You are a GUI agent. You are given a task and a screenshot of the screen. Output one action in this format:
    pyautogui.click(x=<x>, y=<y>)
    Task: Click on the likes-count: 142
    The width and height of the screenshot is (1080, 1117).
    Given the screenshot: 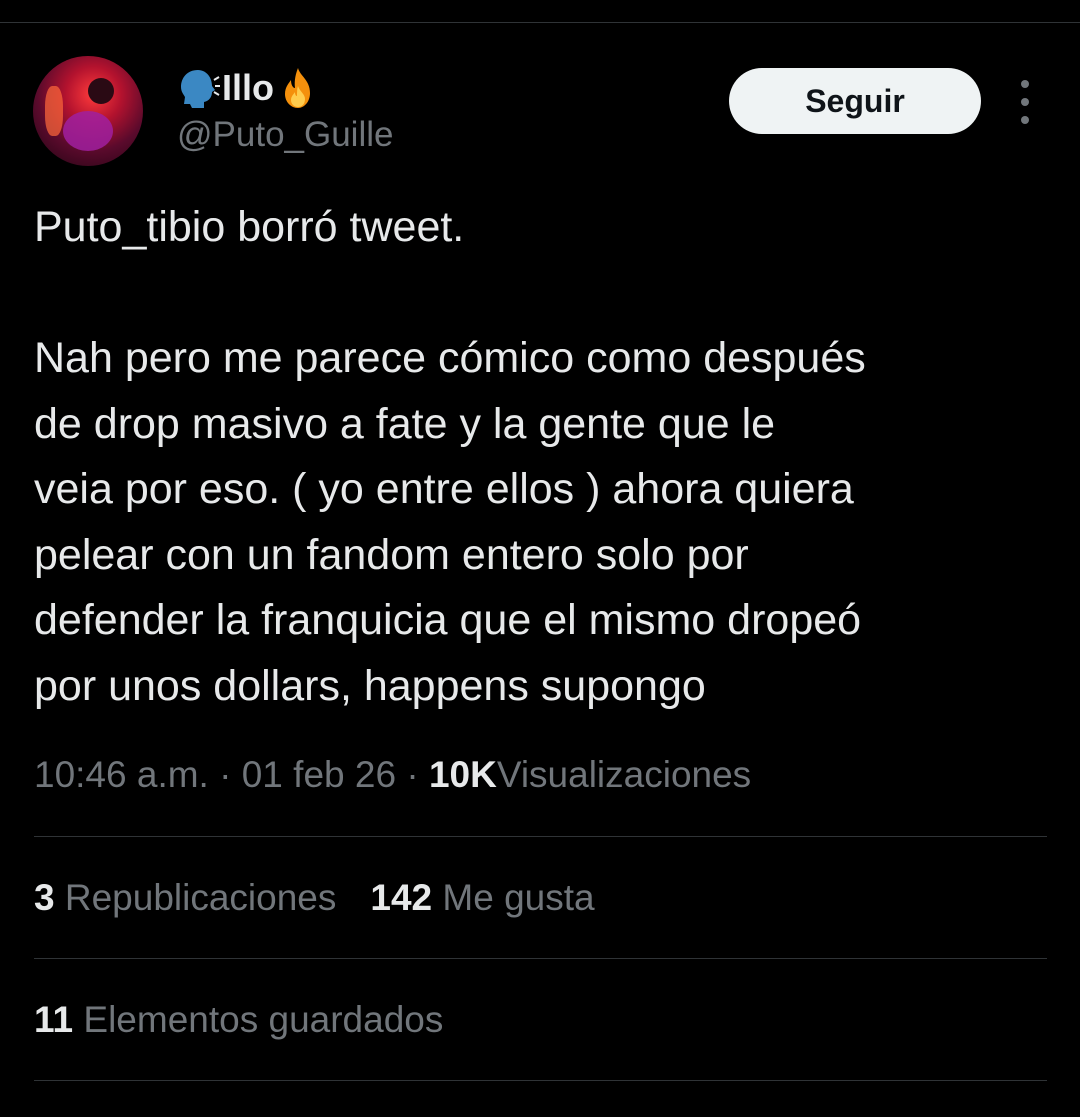 What is the action you would take?
    pyautogui.click(x=401, y=897)
    